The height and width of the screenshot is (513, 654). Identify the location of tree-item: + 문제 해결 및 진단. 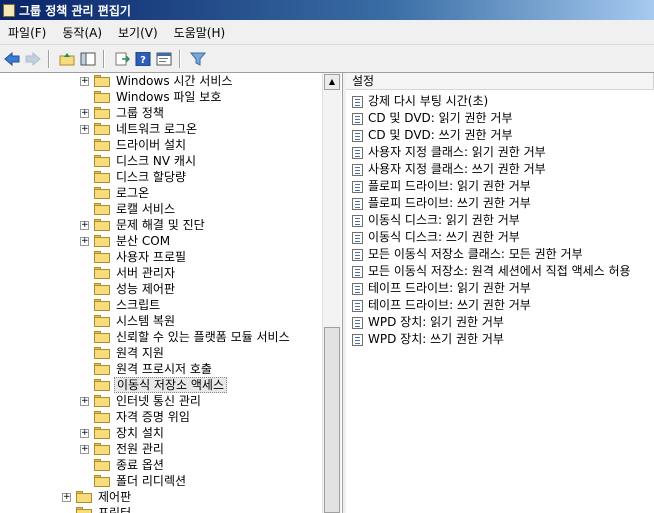
(161, 225).